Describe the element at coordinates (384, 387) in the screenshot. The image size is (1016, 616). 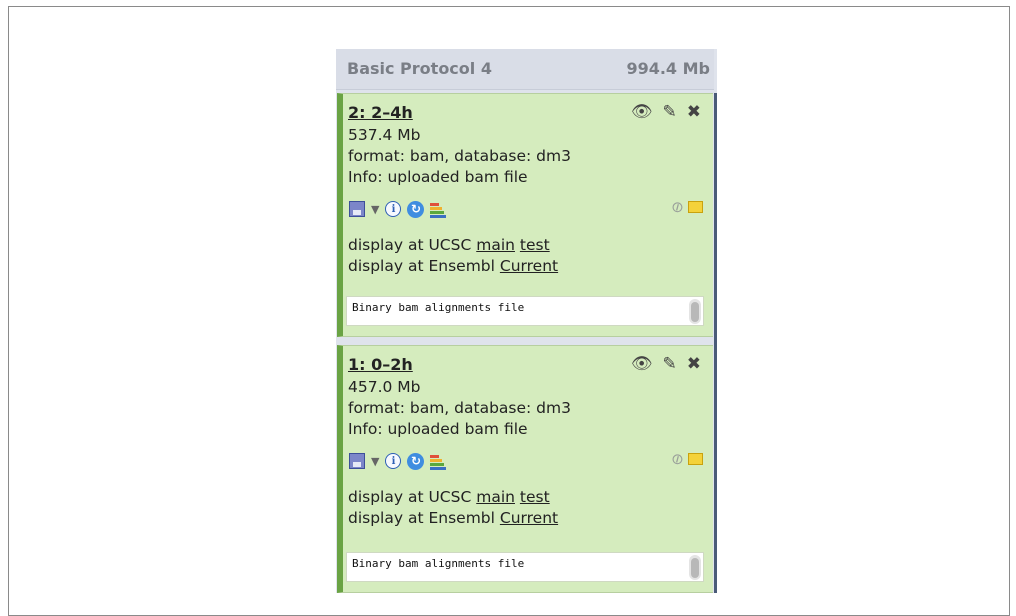
I see `dataset-size: 457.0 Mb` at that location.